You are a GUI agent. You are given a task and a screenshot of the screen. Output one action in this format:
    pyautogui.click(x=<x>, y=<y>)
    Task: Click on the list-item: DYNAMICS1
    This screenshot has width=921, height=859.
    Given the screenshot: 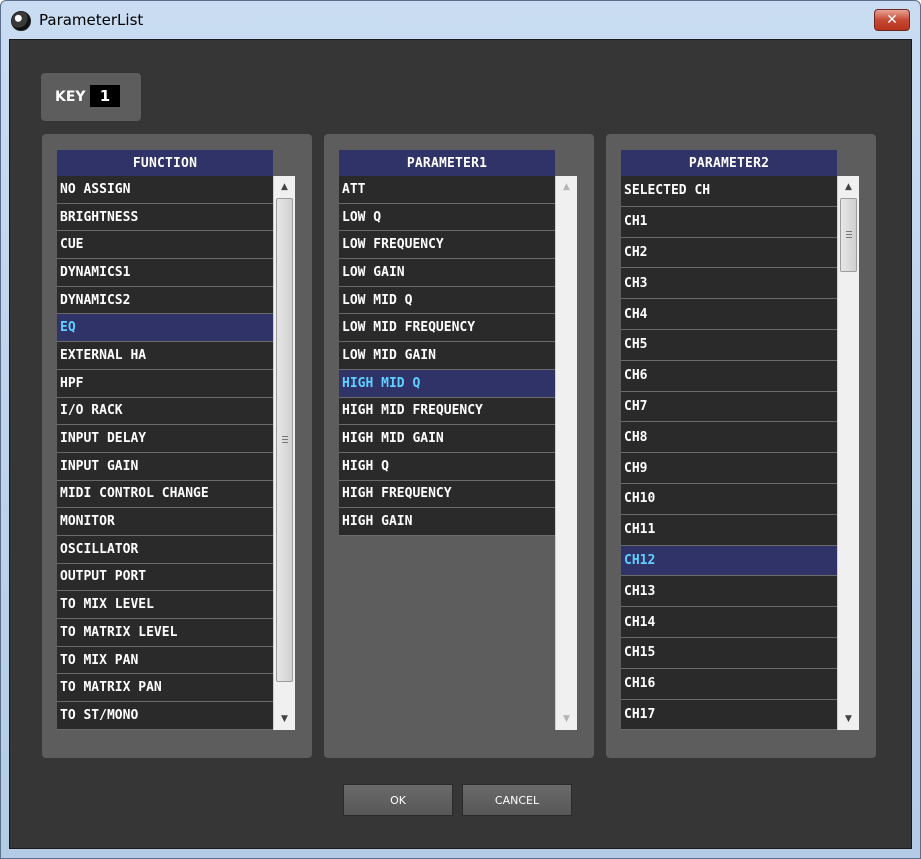 What is the action you would take?
    pyautogui.click(x=165, y=273)
    